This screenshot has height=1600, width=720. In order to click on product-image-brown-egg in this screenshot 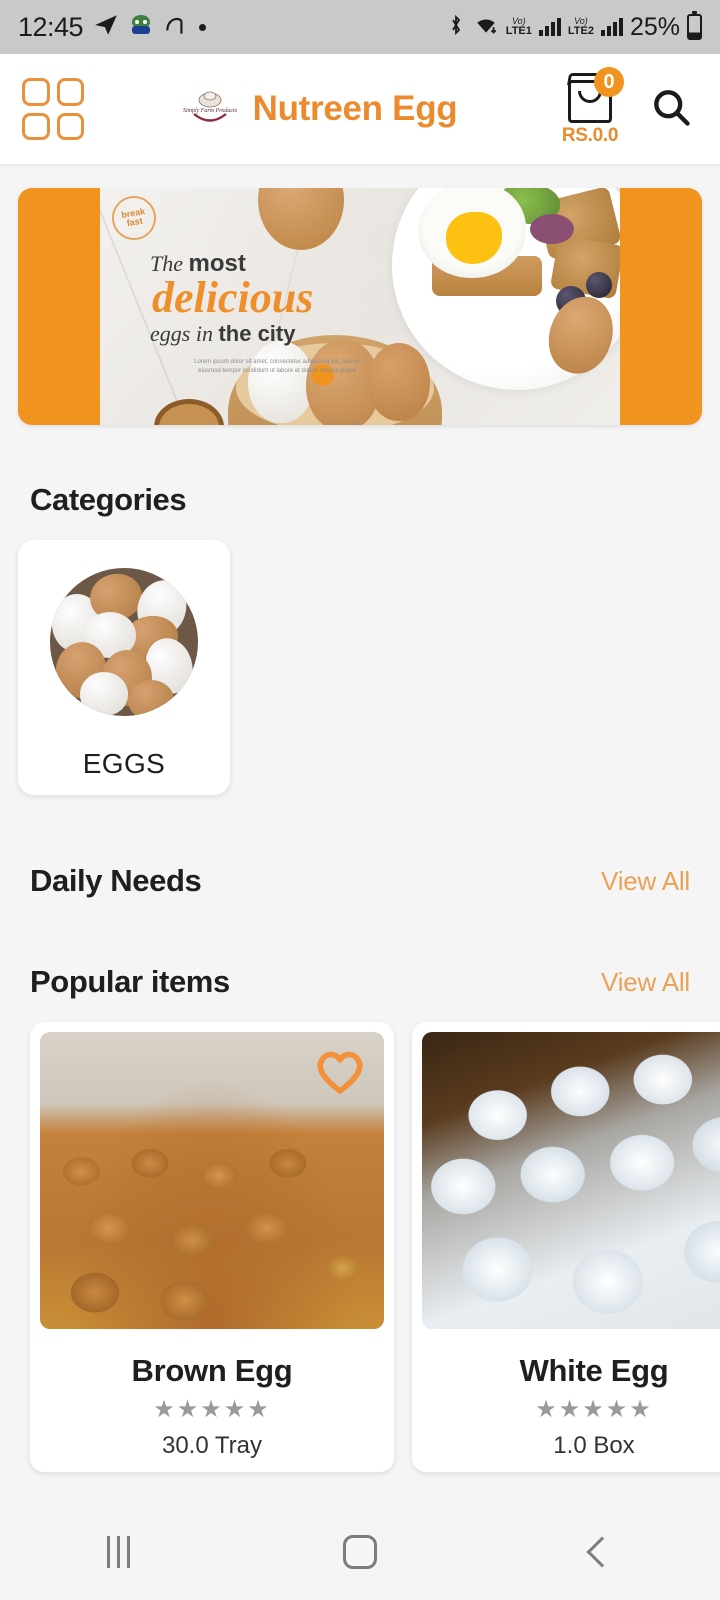, I will do `click(212, 1180)`.